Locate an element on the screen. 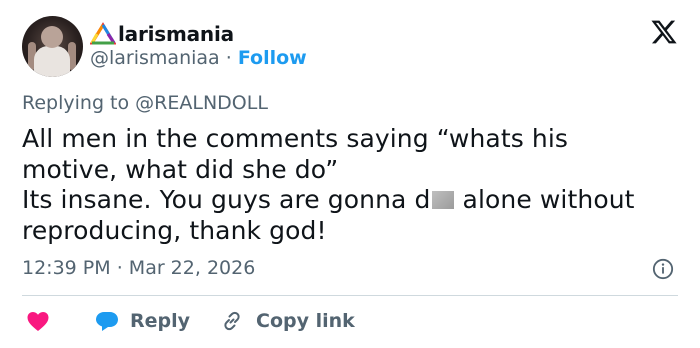 The height and width of the screenshot is (348, 700). reply-label: Reply is located at coordinates (160, 321).